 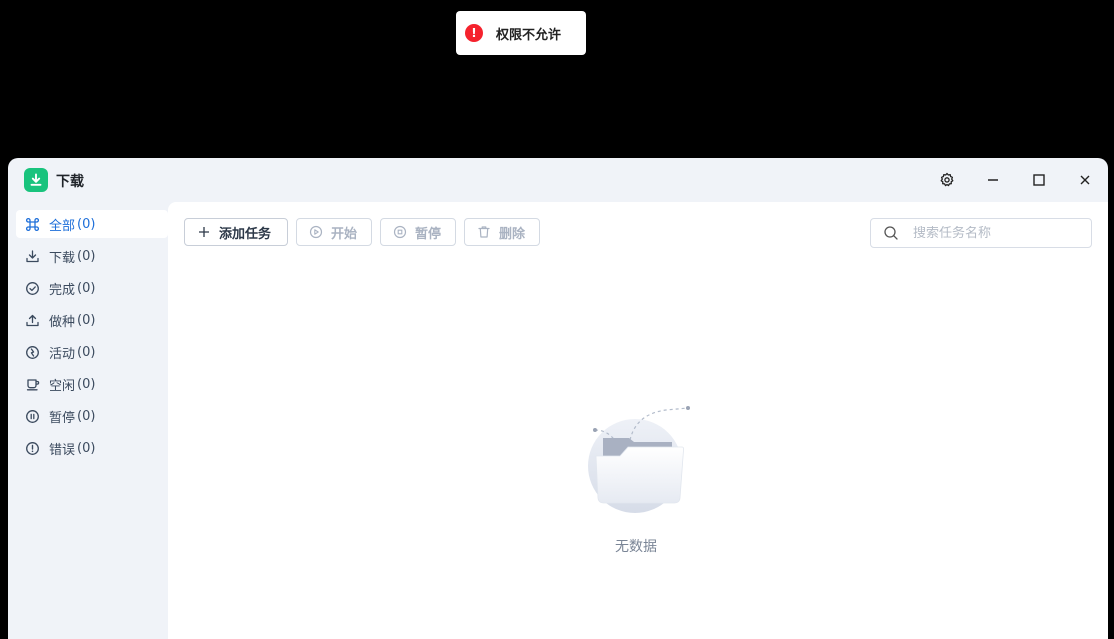 What do you see at coordinates (92, 320) in the screenshot?
I see `sidebar-item-seeding: 做种 (0)` at bounding box center [92, 320].